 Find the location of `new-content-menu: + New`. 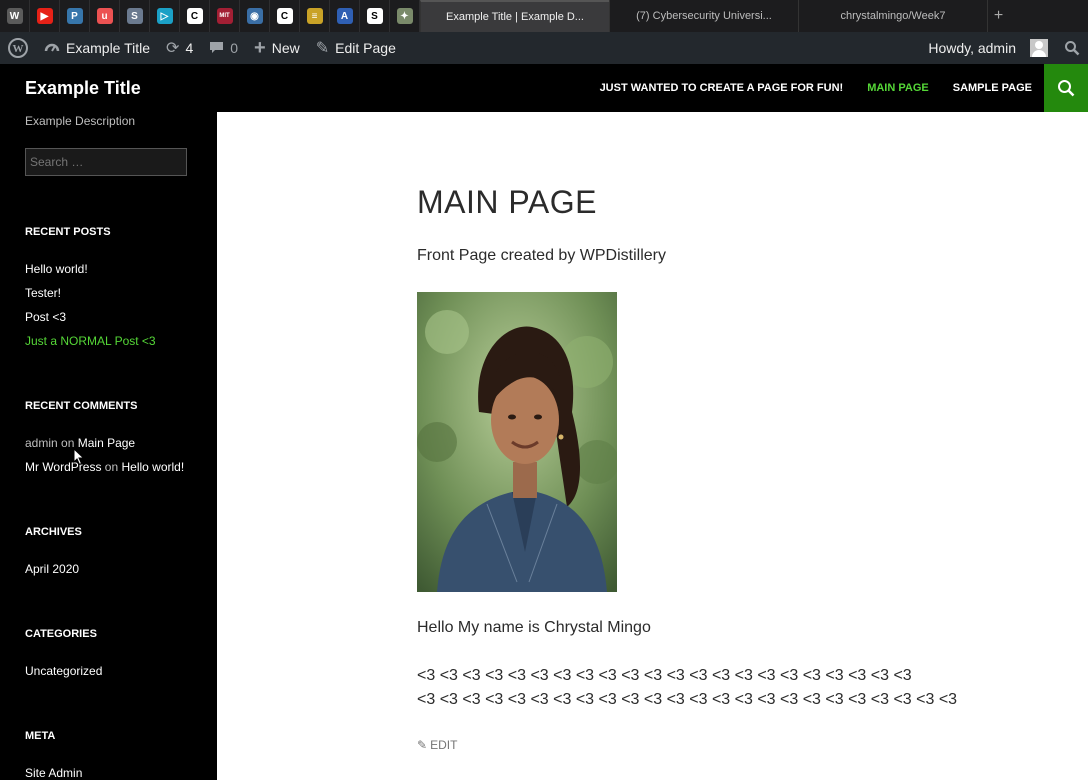

new-content-menu: + New is located at coordinates (277, 48).